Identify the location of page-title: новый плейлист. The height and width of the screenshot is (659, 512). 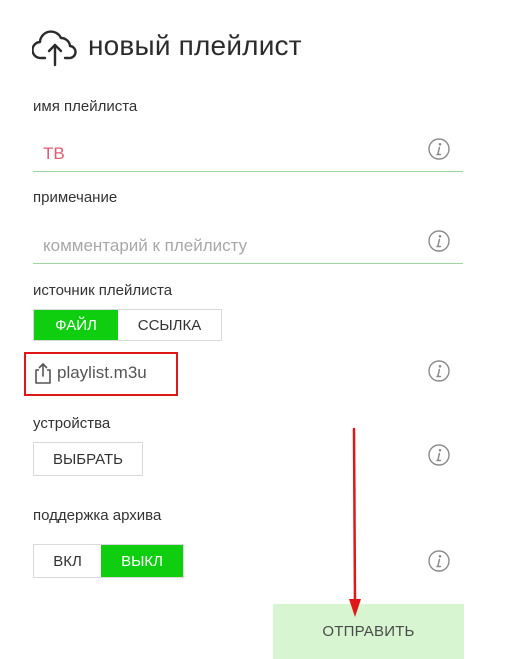
(195, 45).